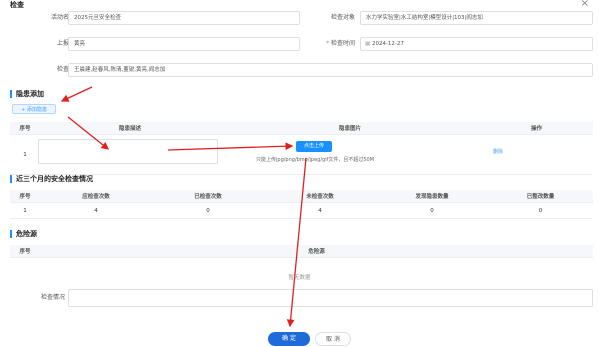 The image size is (599, 347). Describe the element at coordinates (296, 242) in the screenshot. I see `arrow-to-confirm` at that location.